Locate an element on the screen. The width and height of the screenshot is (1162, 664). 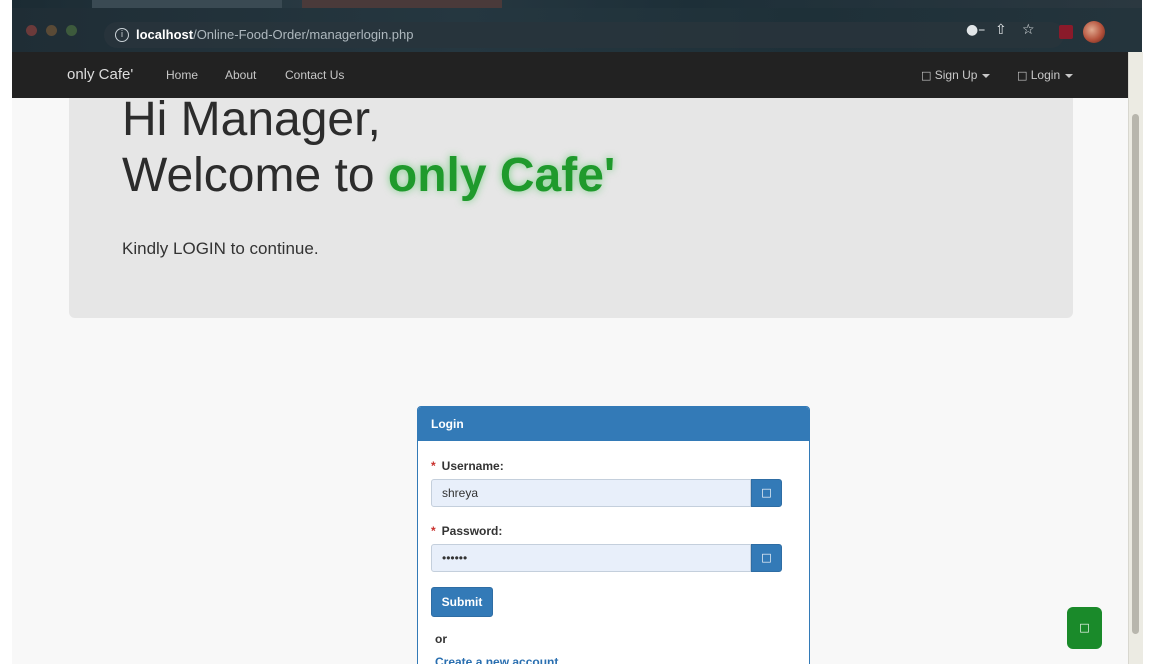
hero-greeting: Hi Manager, is located at coordinates (251, 119).